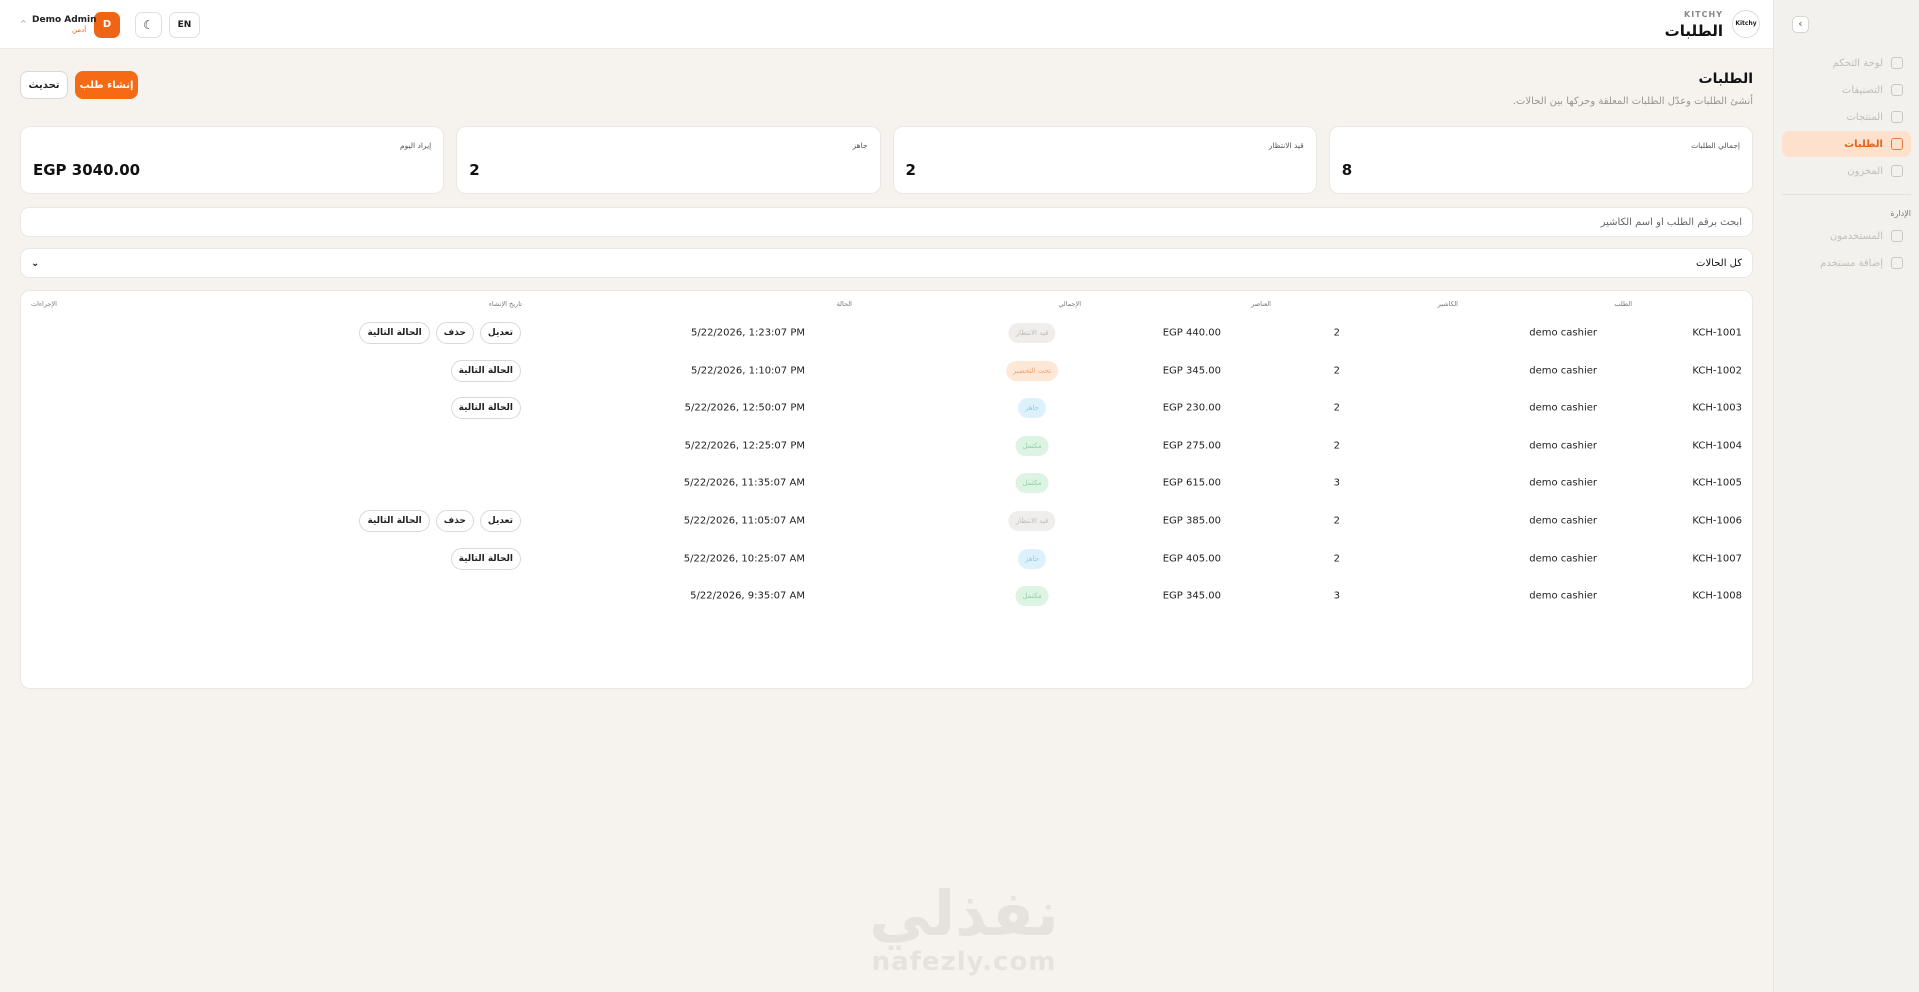 The image size is (1919, 992). Describe the element at coordinates (64, 20) in the screenshot. I see `user-name: Demo Admin` at that location.